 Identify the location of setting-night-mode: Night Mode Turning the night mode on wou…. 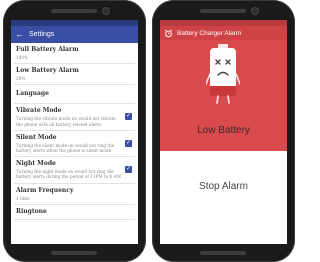
(74, 170).